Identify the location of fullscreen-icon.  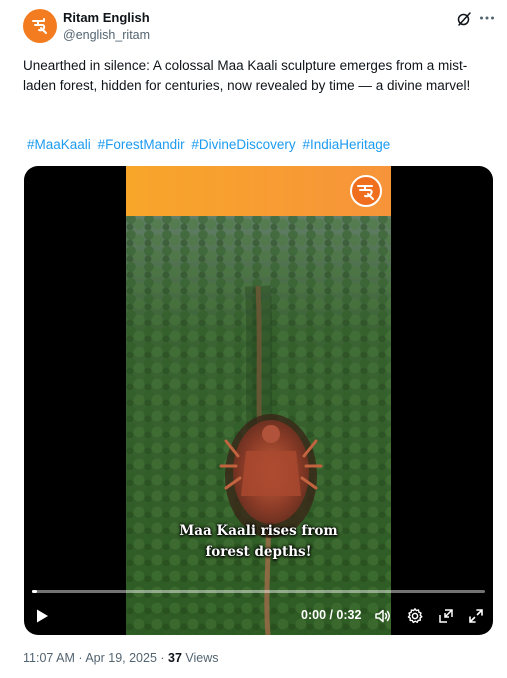
(476, 616).